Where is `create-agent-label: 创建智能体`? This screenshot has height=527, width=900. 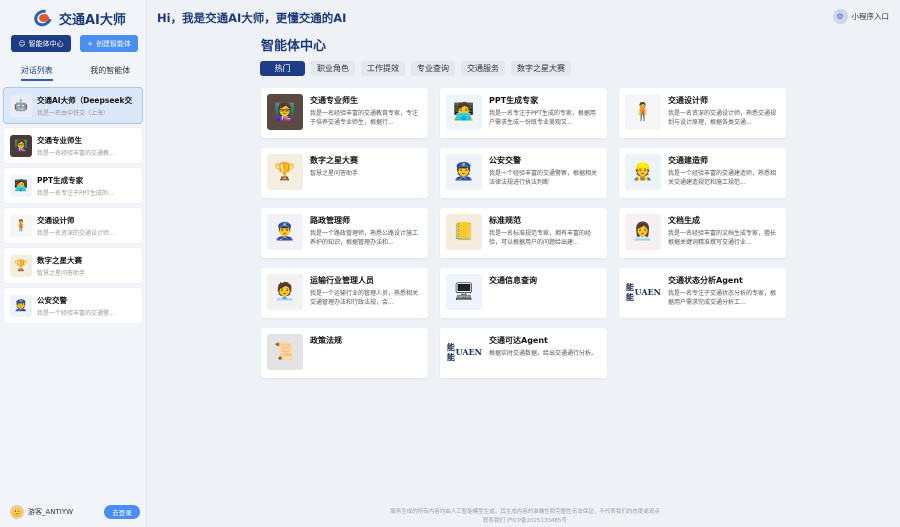
create-agent-label: 创建智能体 is located at coordinates (113, 43).